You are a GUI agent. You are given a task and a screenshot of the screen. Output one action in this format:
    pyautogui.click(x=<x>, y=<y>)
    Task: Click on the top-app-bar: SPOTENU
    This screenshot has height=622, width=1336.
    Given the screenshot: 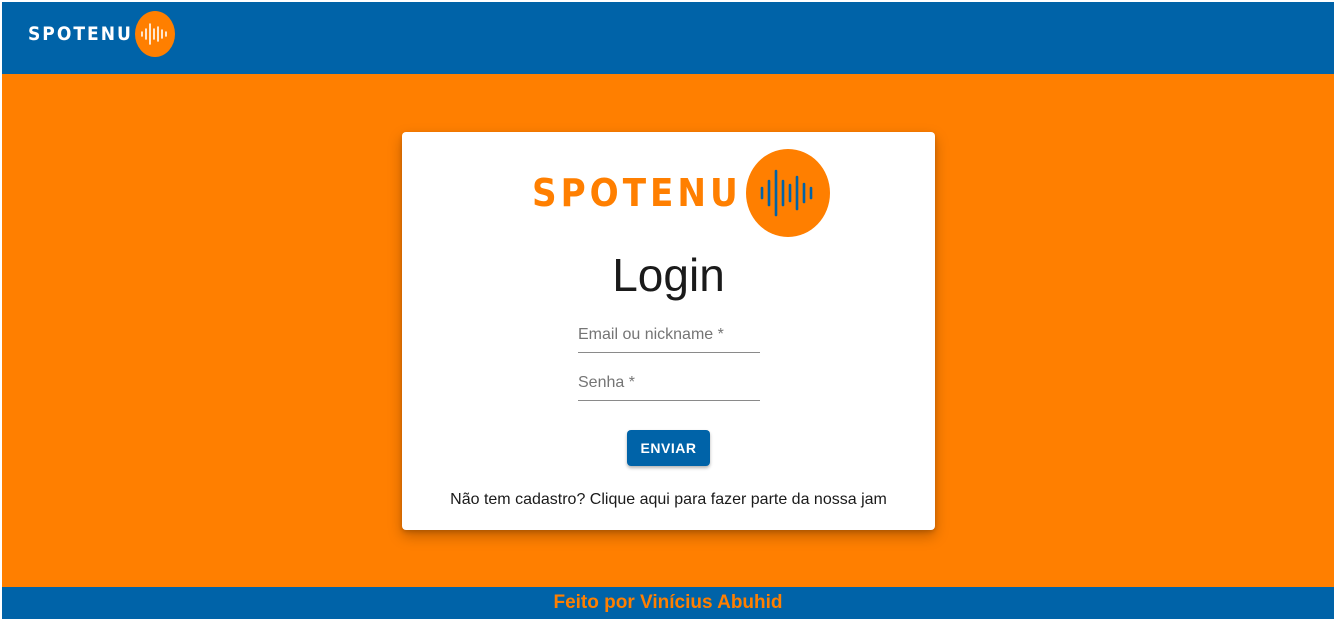 What is the action you would take?
    pyautogui.click(x=668, y=38)
    